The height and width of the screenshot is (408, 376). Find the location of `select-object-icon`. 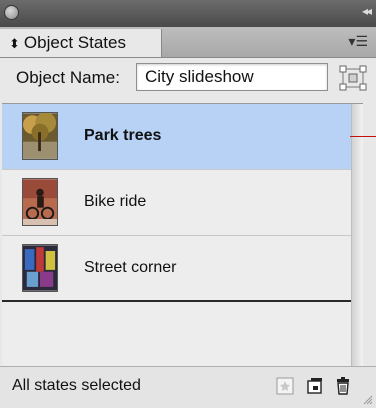

select-object-icon is located at coordinates (353, 78).